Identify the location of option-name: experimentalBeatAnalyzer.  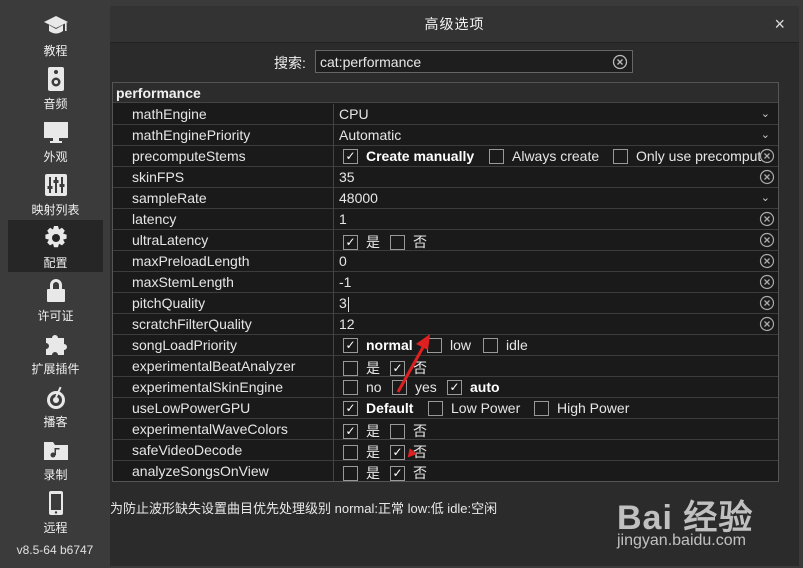
(223, 366).